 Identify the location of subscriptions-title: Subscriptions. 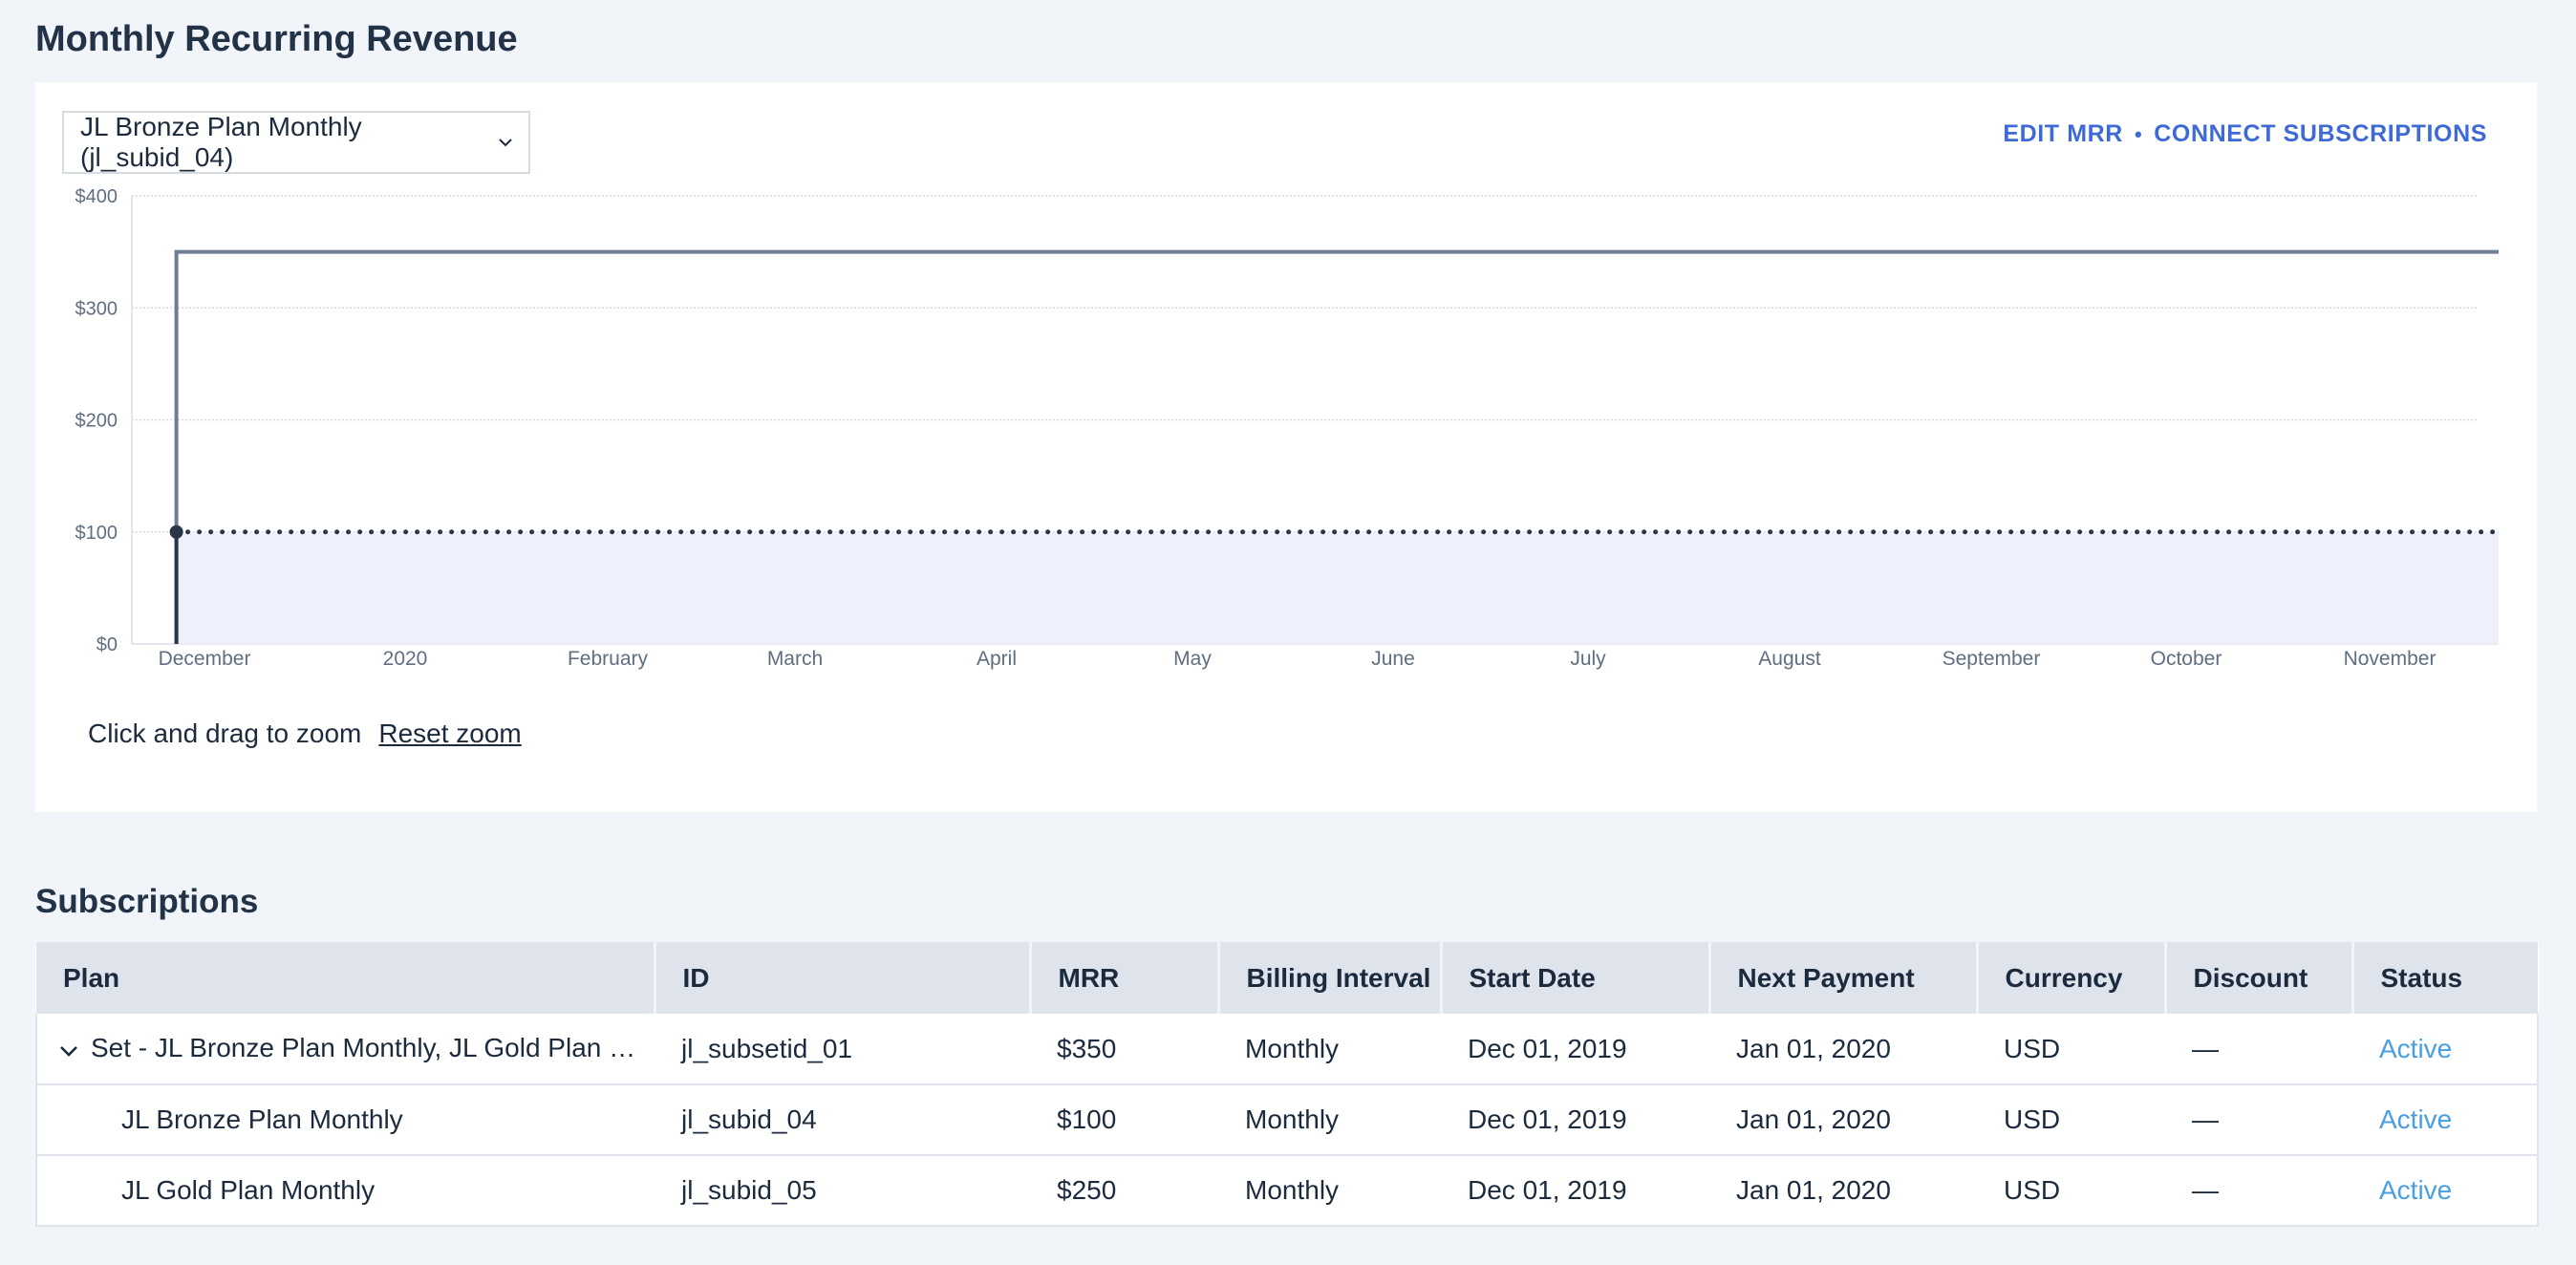
(147, 901).